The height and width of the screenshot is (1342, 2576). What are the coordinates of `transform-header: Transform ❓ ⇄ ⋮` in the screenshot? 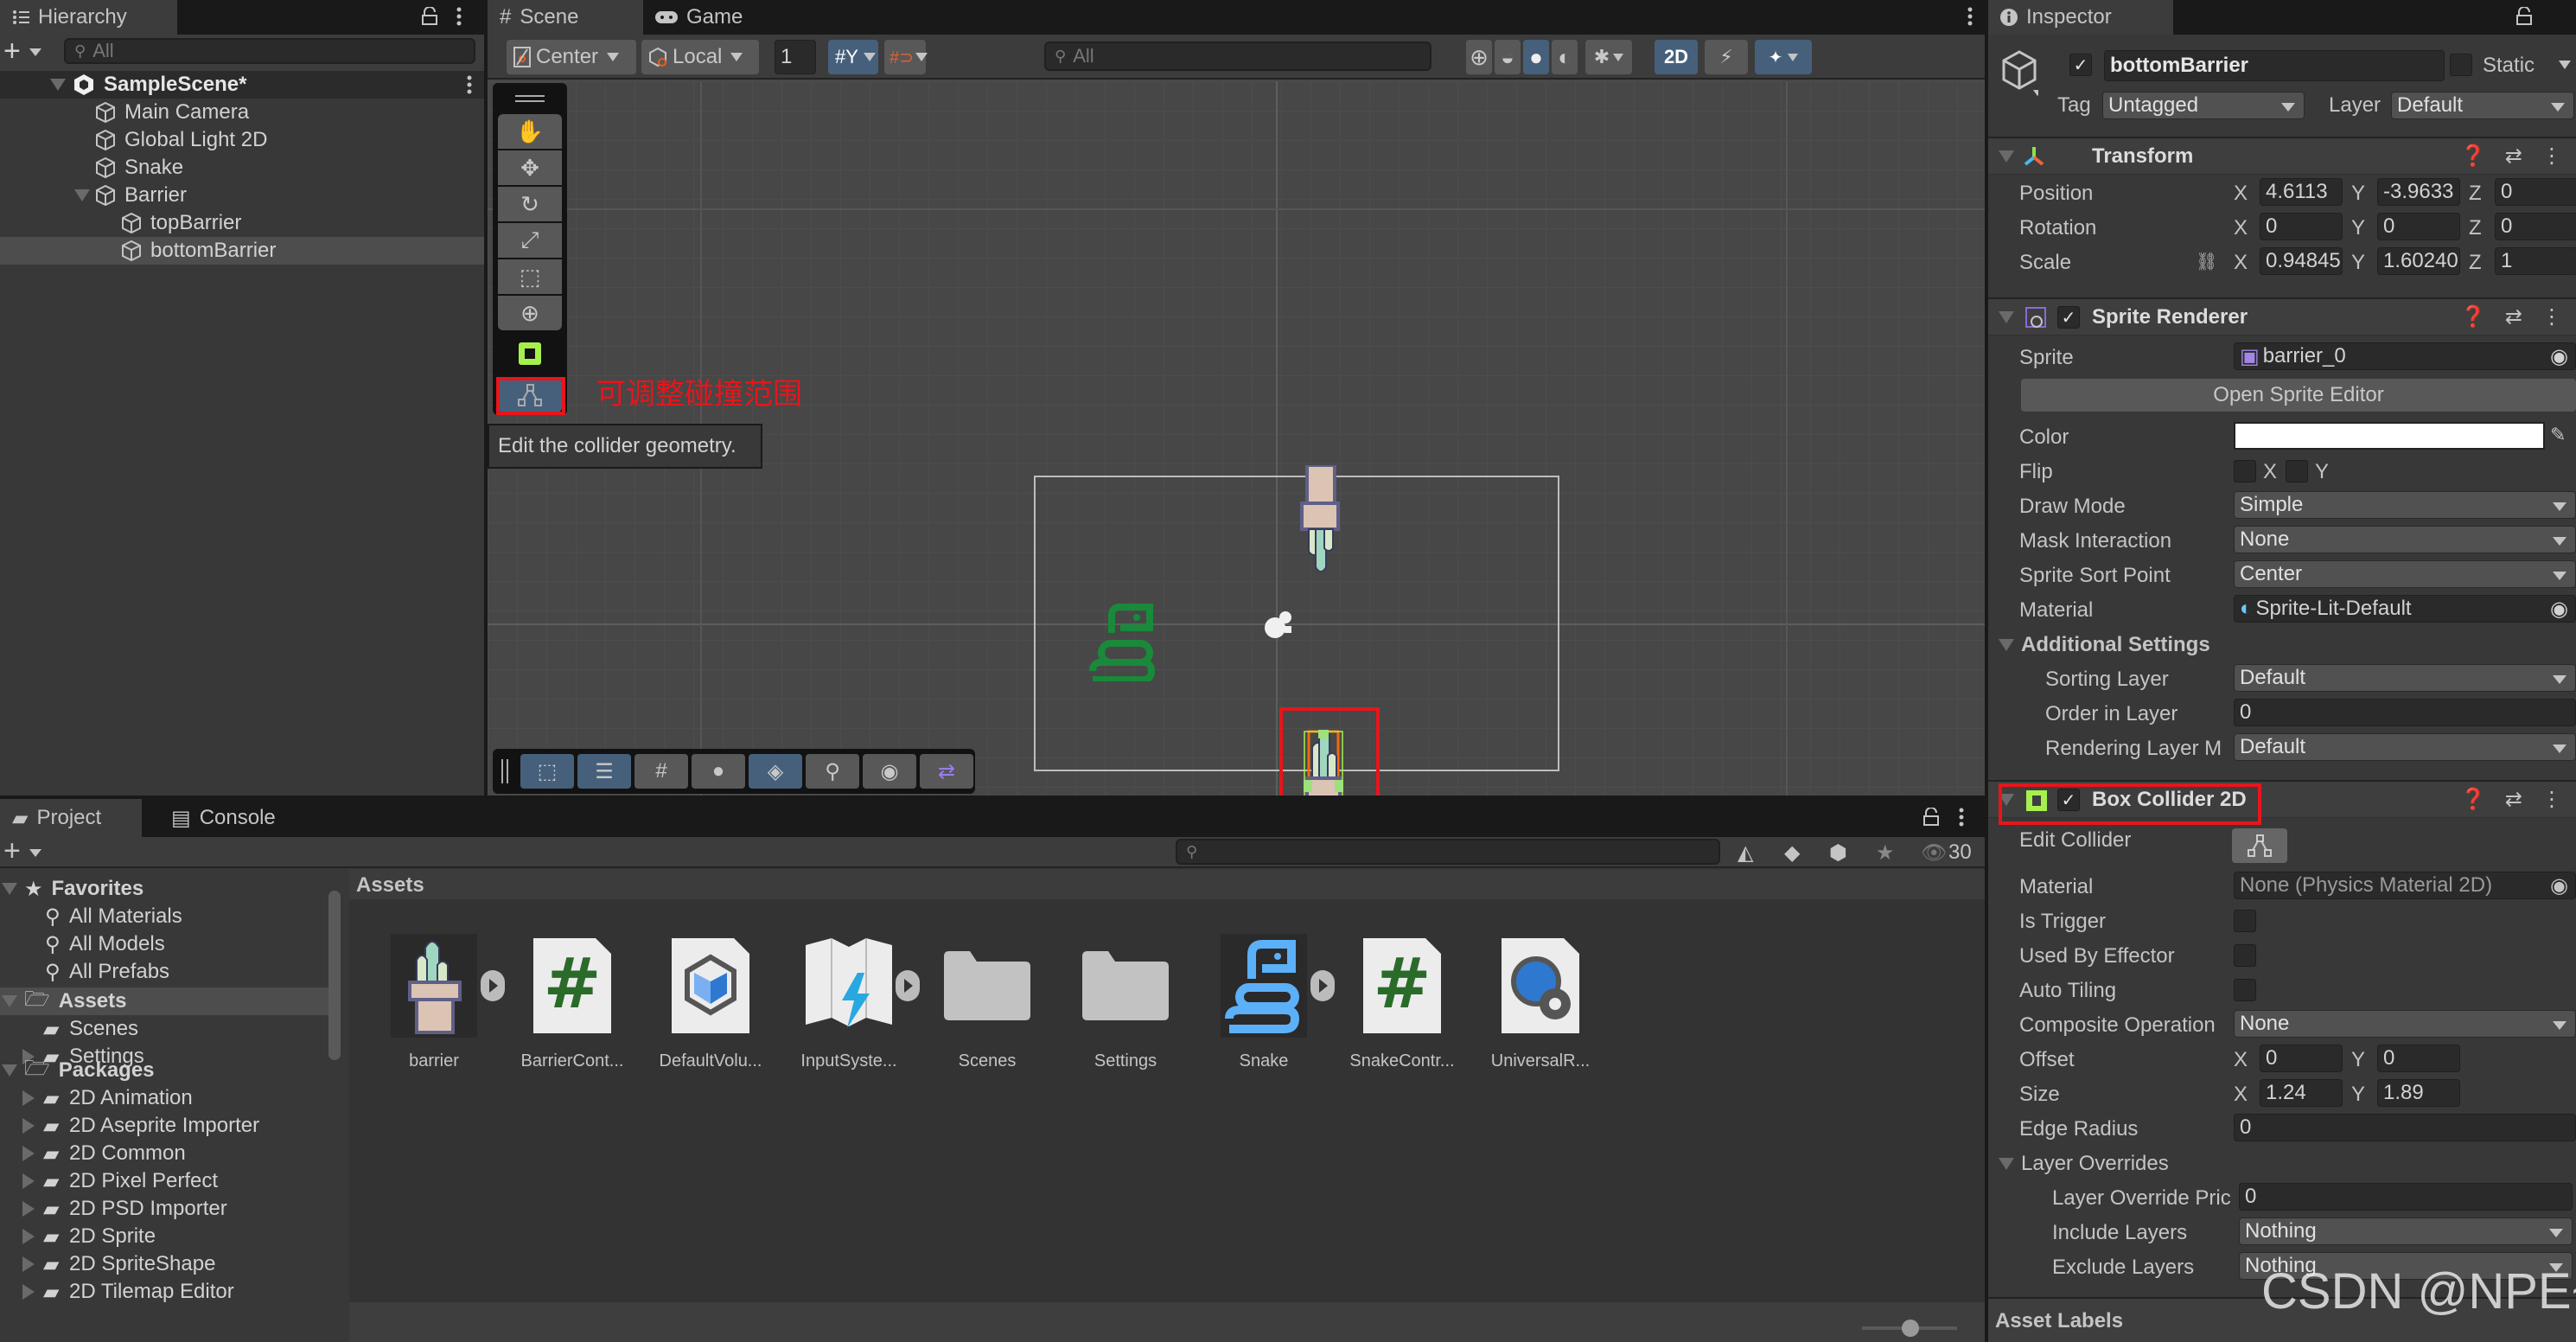 It's located at (2282, 156).